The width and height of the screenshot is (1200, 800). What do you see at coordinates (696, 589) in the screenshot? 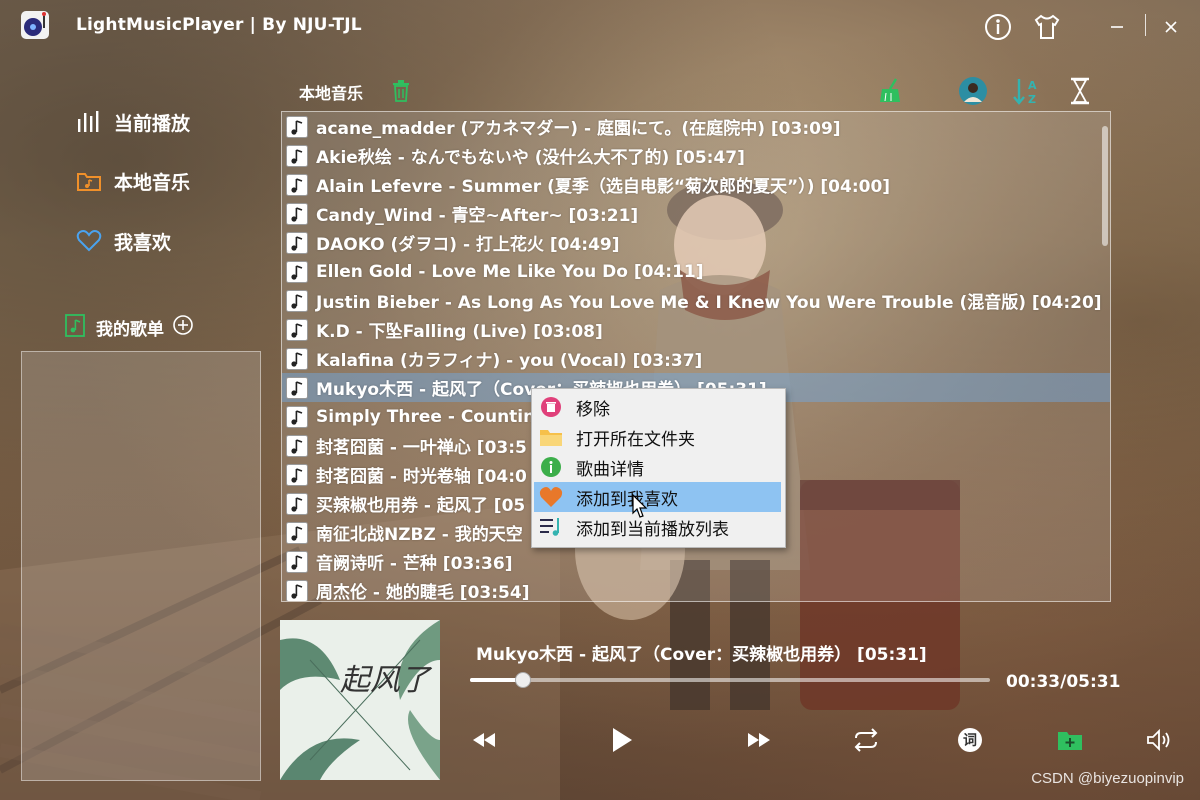
I see `song-row: 周杰伦 - 她的睫毛 [03:54]` at bounding box center [696, 589].